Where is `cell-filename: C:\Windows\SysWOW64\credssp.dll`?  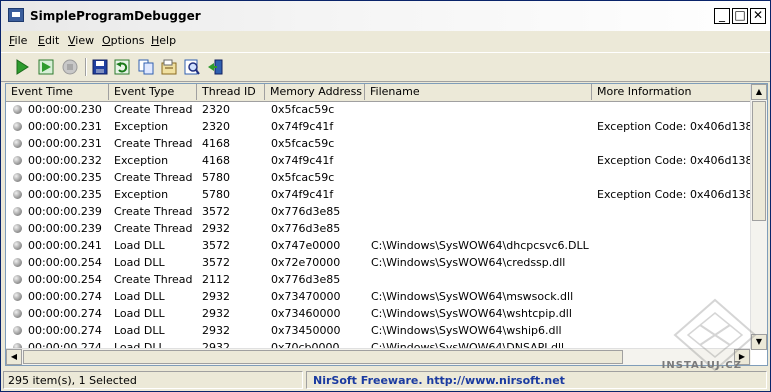 cell-filename: C:\Windows\SysWOW64\credssp.dll is located at coordinates (468, 262).